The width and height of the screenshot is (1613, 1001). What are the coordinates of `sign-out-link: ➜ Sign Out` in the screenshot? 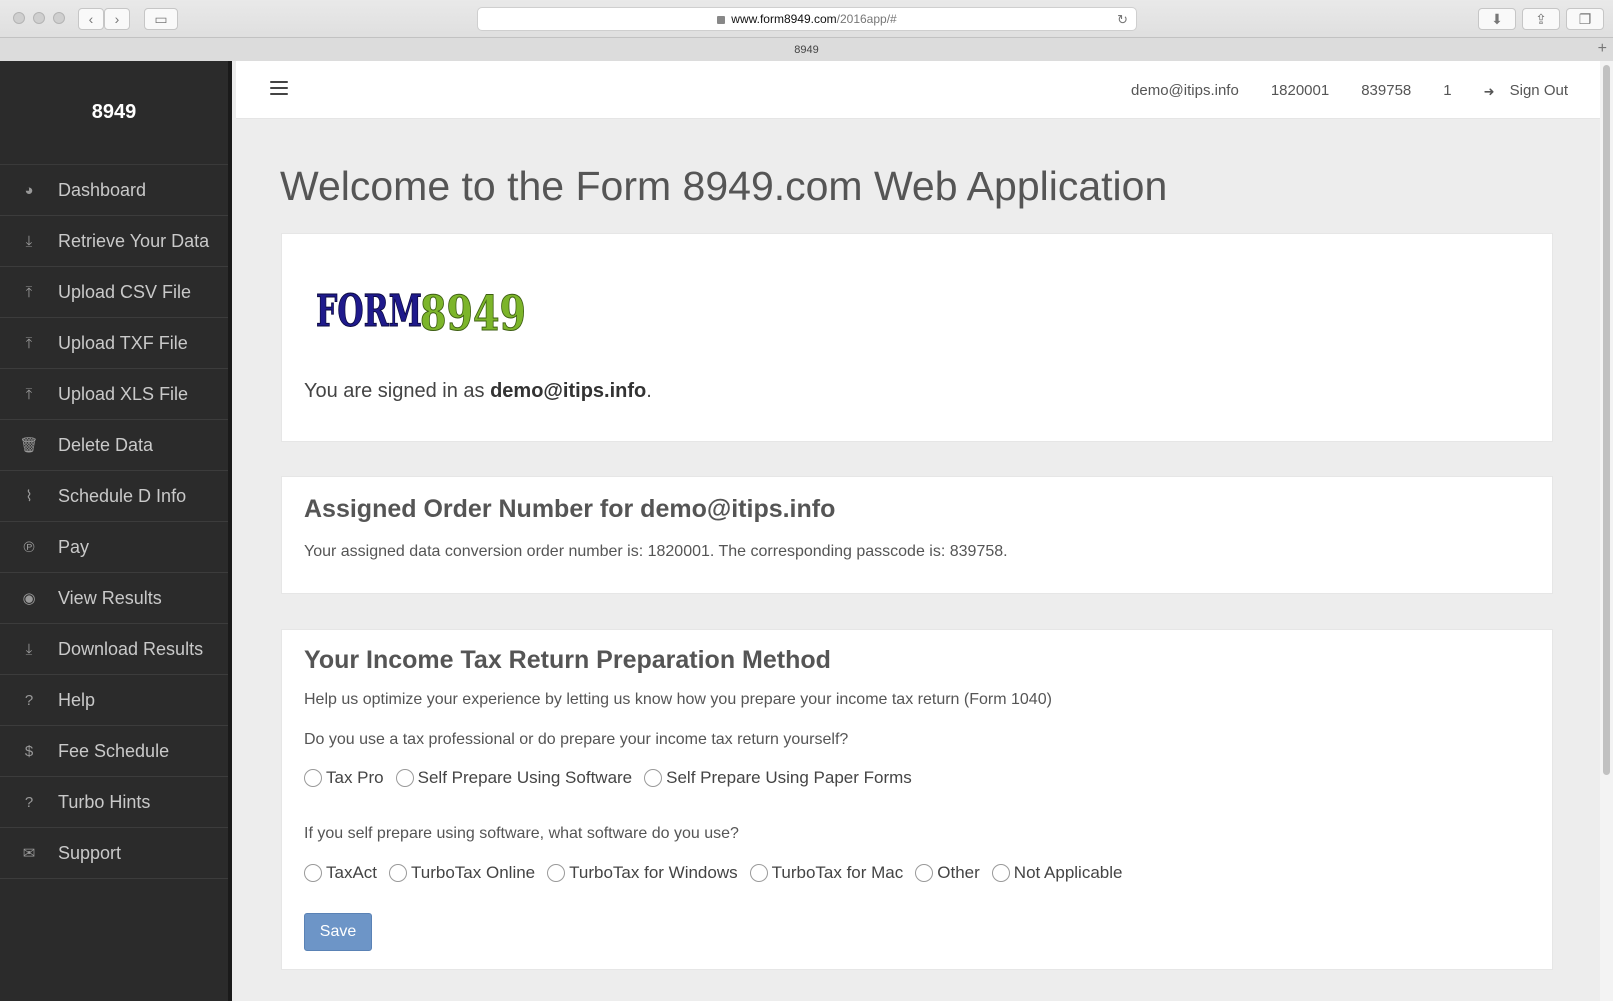 It's located at (1526, 90).